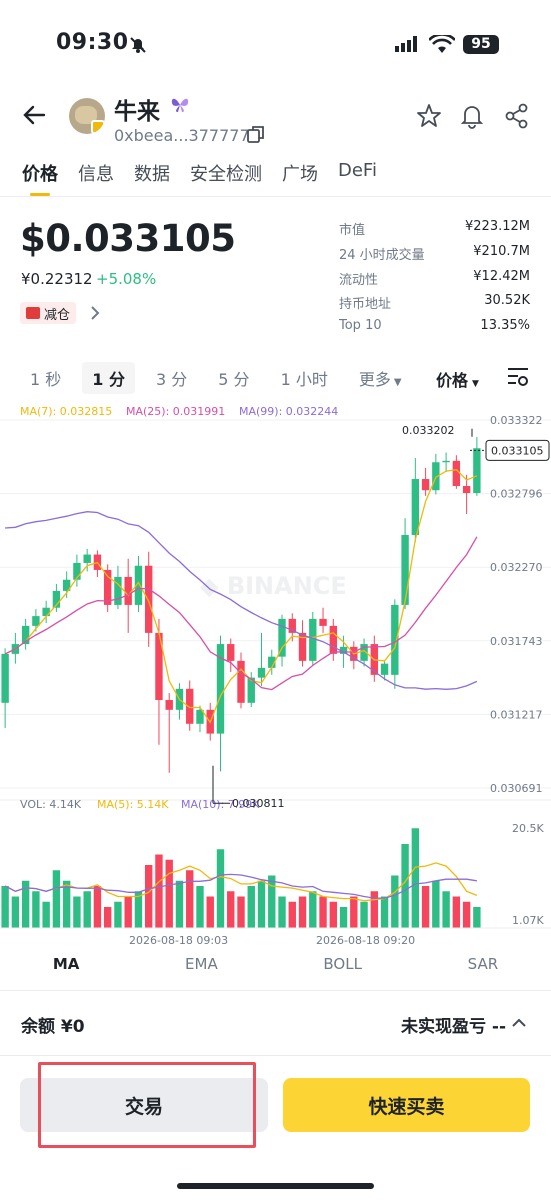  Describe the element at coordinates (357, 178) in the screenshot. I see `tab-defi: DeFi` at that location.